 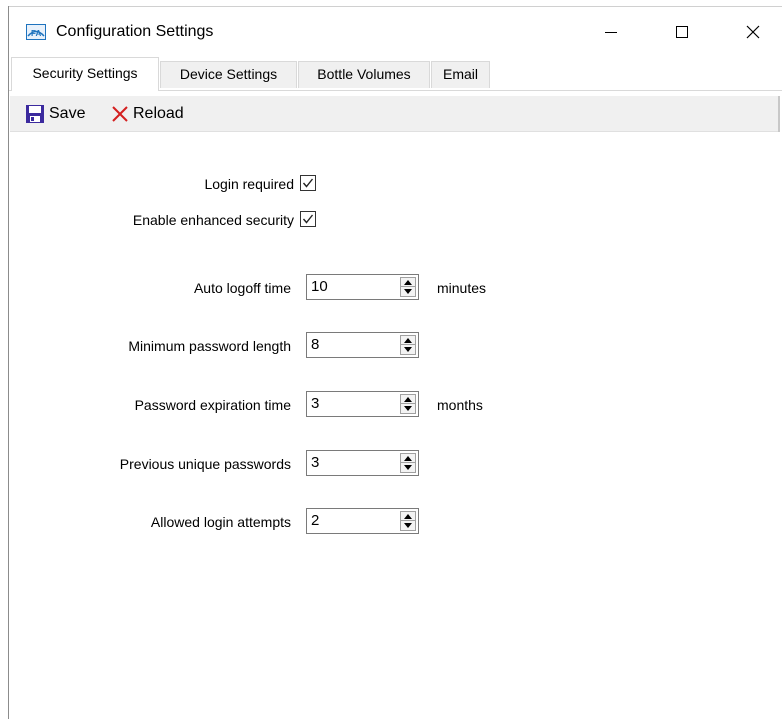 What do you see at coordinates (205, 464) in the screenshot?
I see `previous-unique-passwords-label: Previous unique passwords` at bounding box center [205, 464].